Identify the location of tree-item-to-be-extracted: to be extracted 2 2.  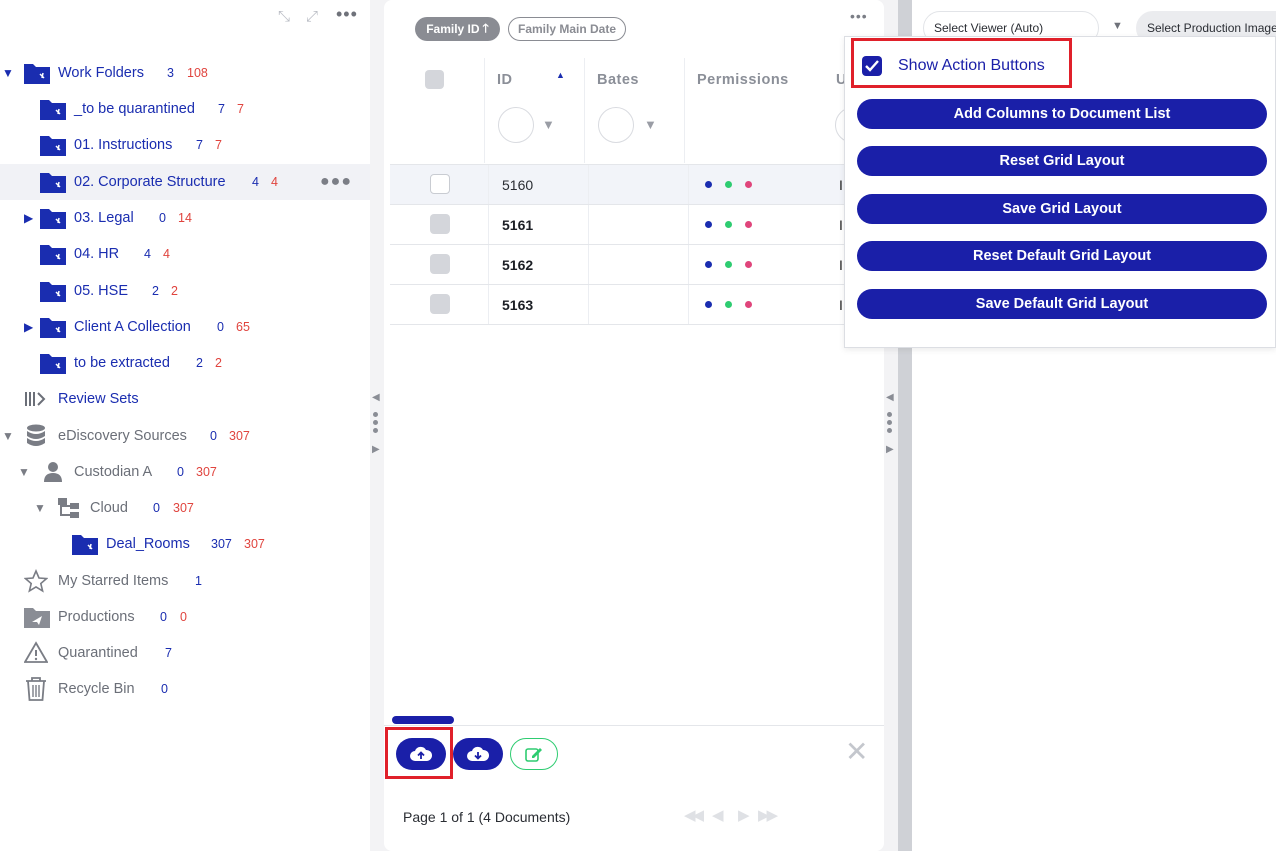
(185, 363).